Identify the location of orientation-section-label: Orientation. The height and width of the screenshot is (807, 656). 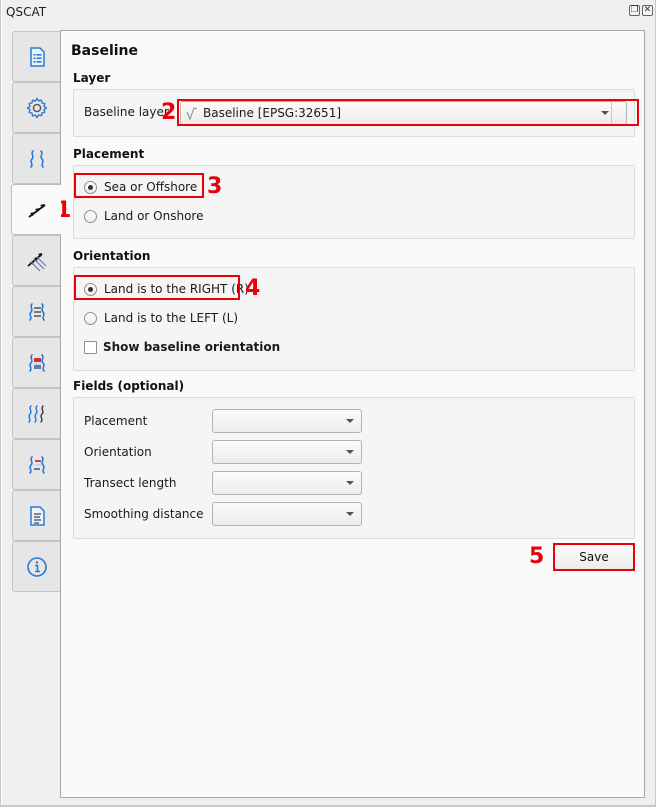
(112, 256).